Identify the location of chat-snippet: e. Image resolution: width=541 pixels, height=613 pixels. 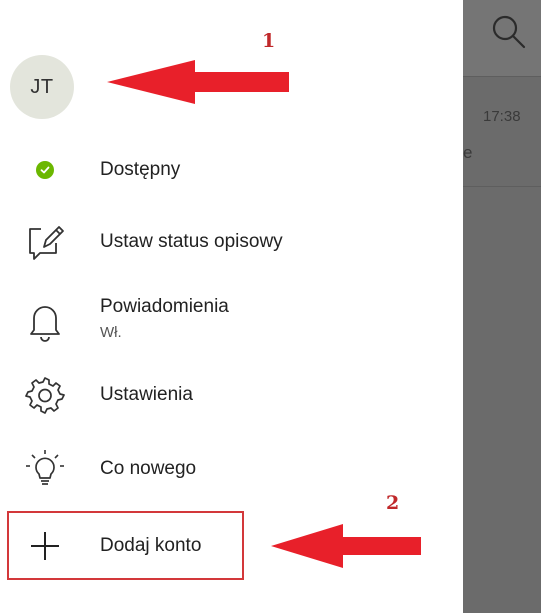
(468, 152).